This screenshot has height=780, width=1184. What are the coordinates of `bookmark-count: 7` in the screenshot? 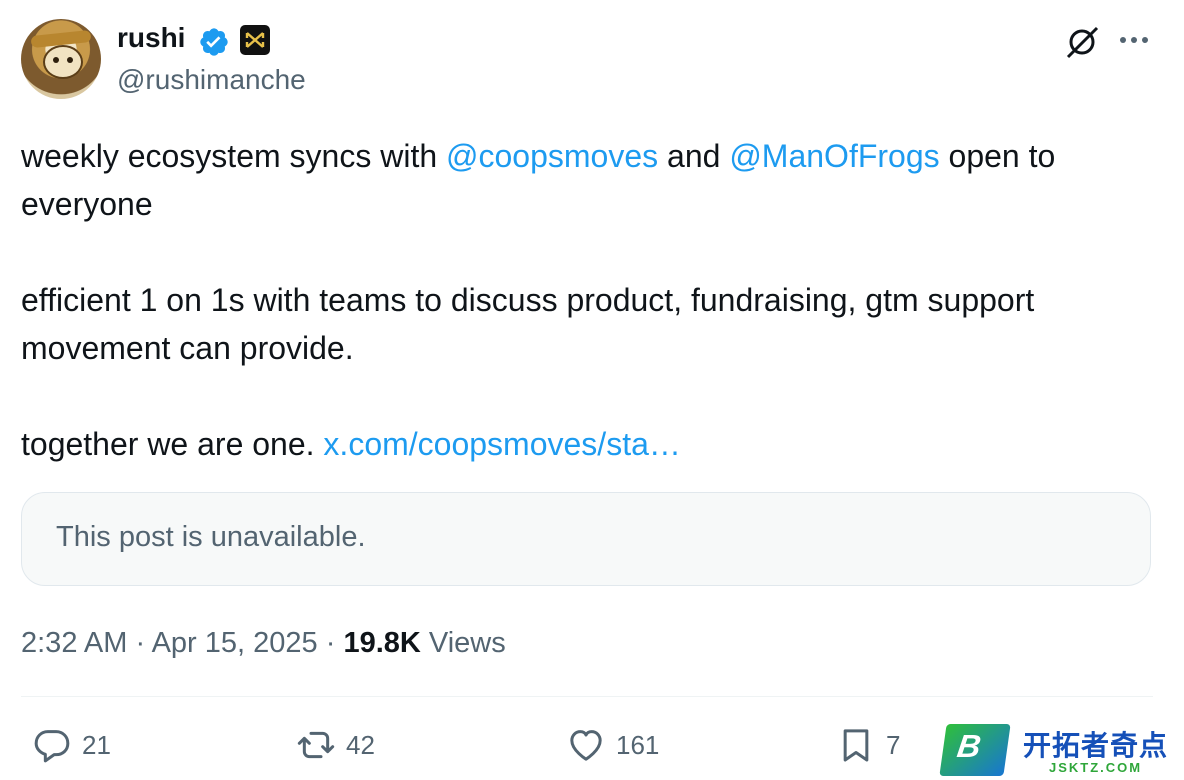 It's located at (893, 744).